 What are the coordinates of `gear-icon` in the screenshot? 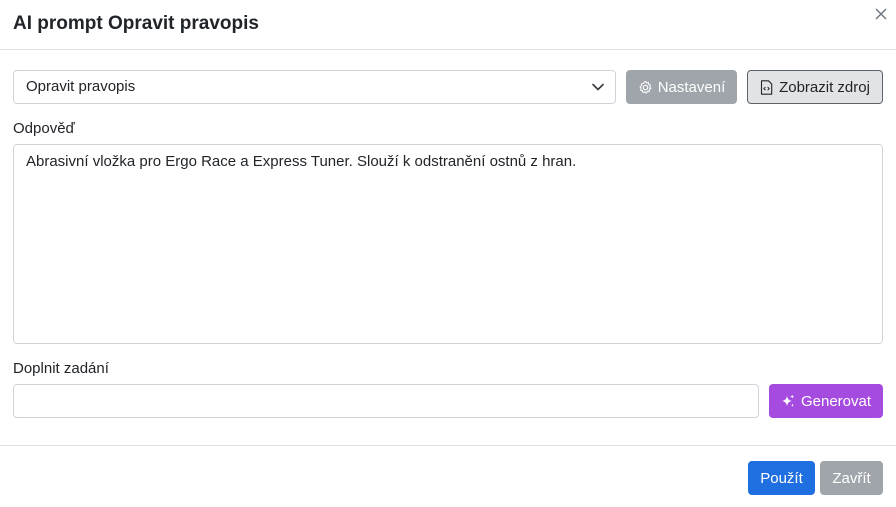 It's located at (645, 87).